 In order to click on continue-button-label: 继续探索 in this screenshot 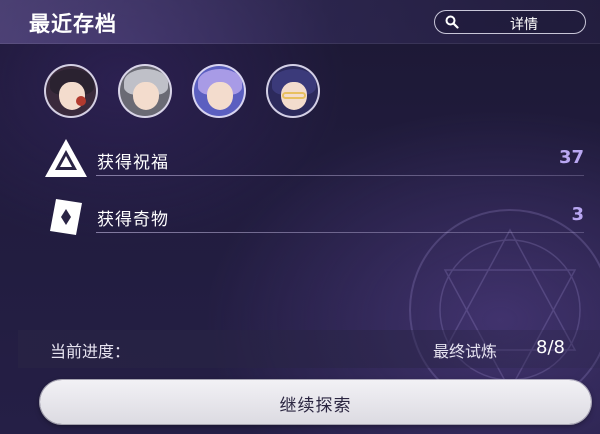, I will do `click(315, 406)`.